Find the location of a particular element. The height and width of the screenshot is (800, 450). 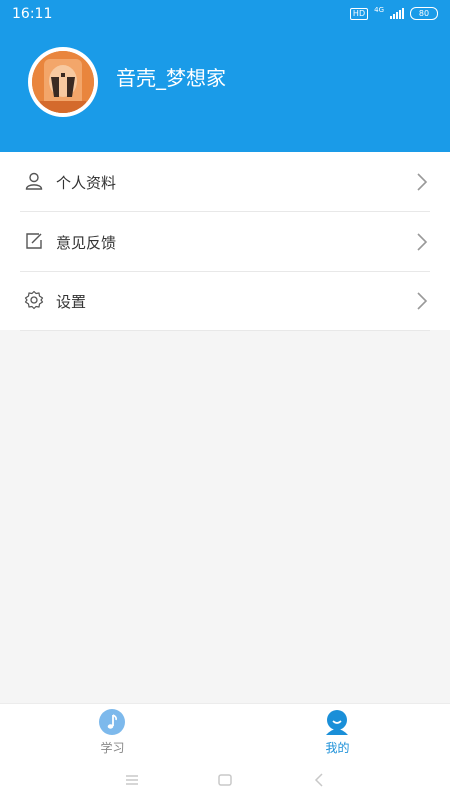

profile-icon is located at coordinates (337, 722).